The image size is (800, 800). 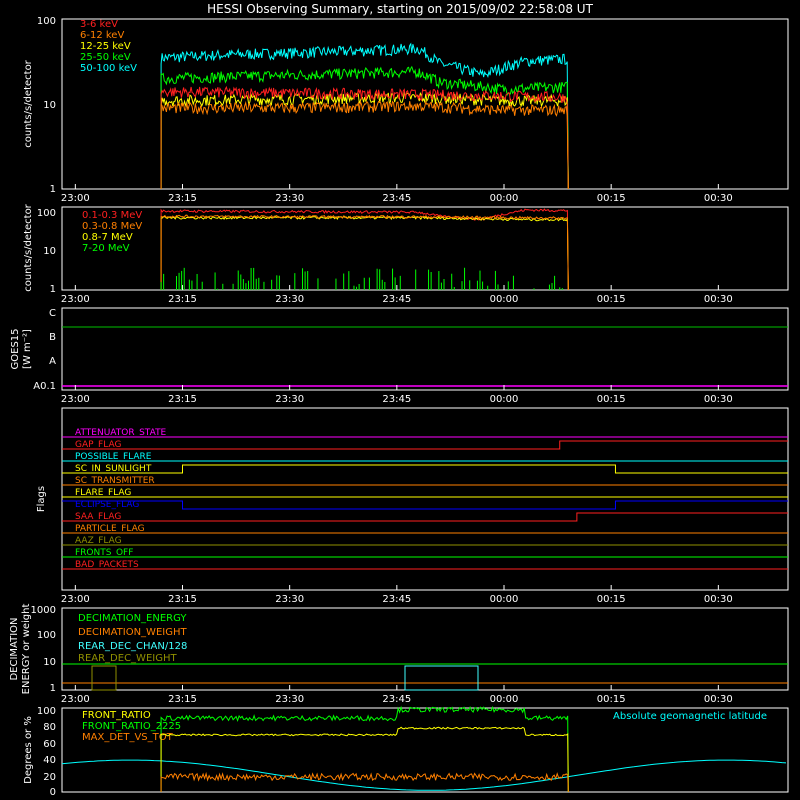 I want to click on front-ratio-2225-line, so click(x=364, y=749).